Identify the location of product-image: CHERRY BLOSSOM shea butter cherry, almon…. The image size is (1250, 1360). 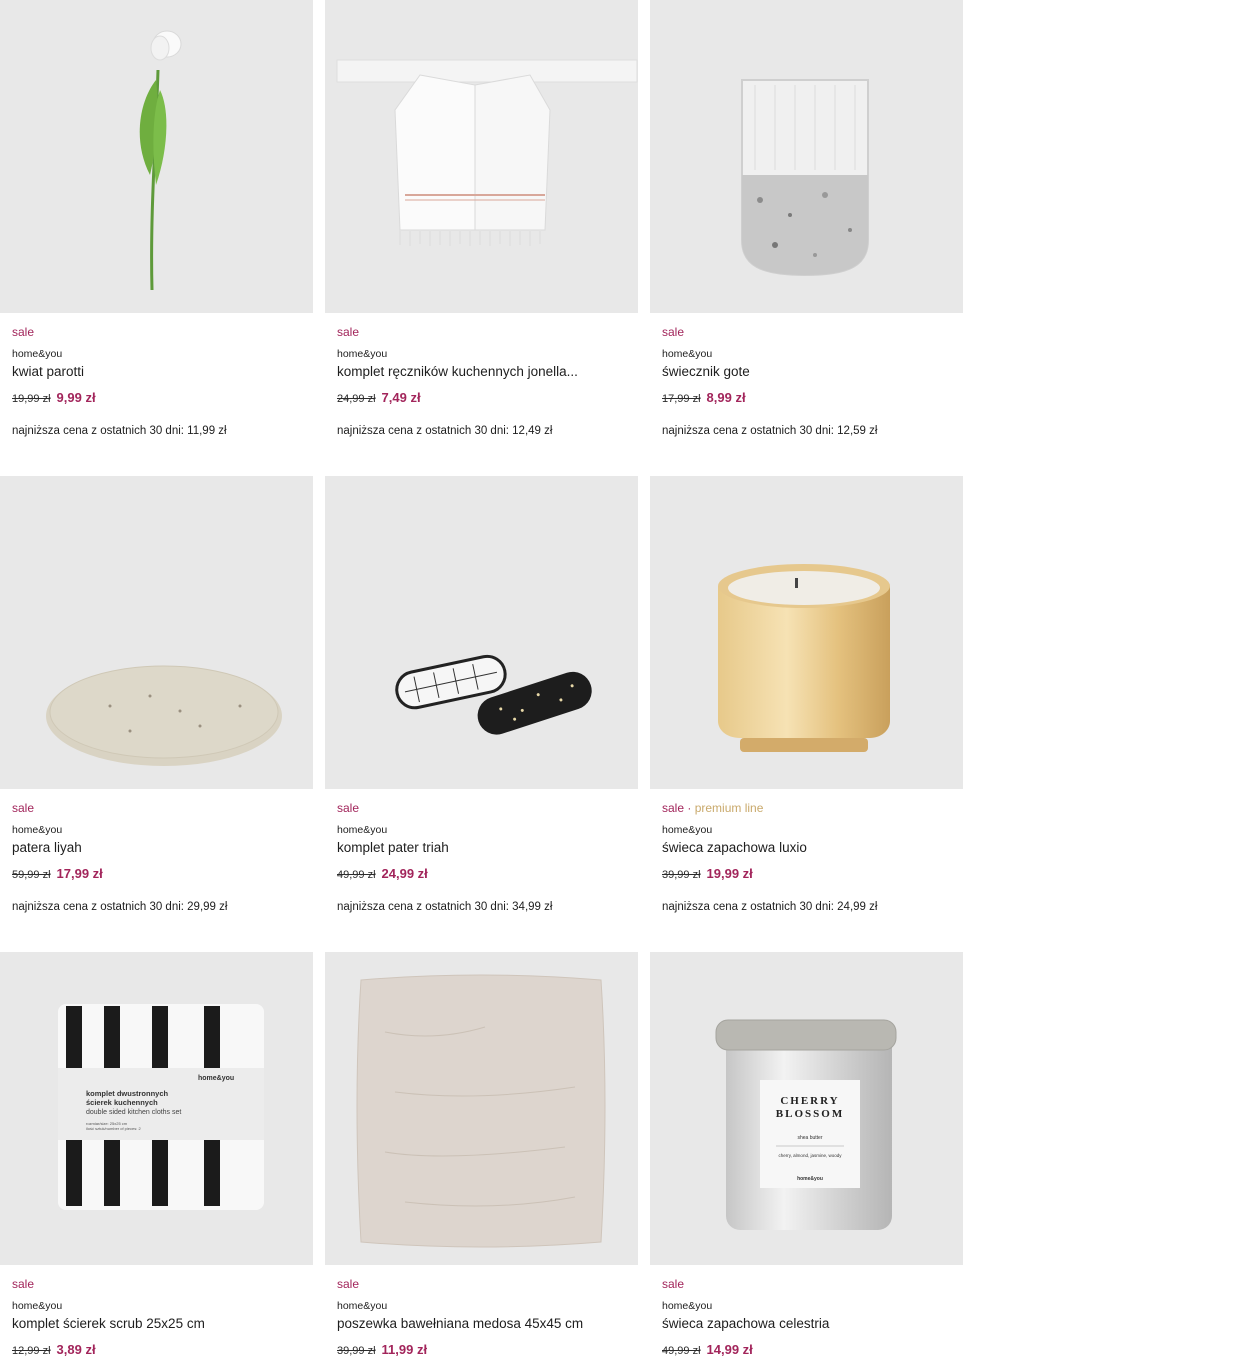
(806, 1108).